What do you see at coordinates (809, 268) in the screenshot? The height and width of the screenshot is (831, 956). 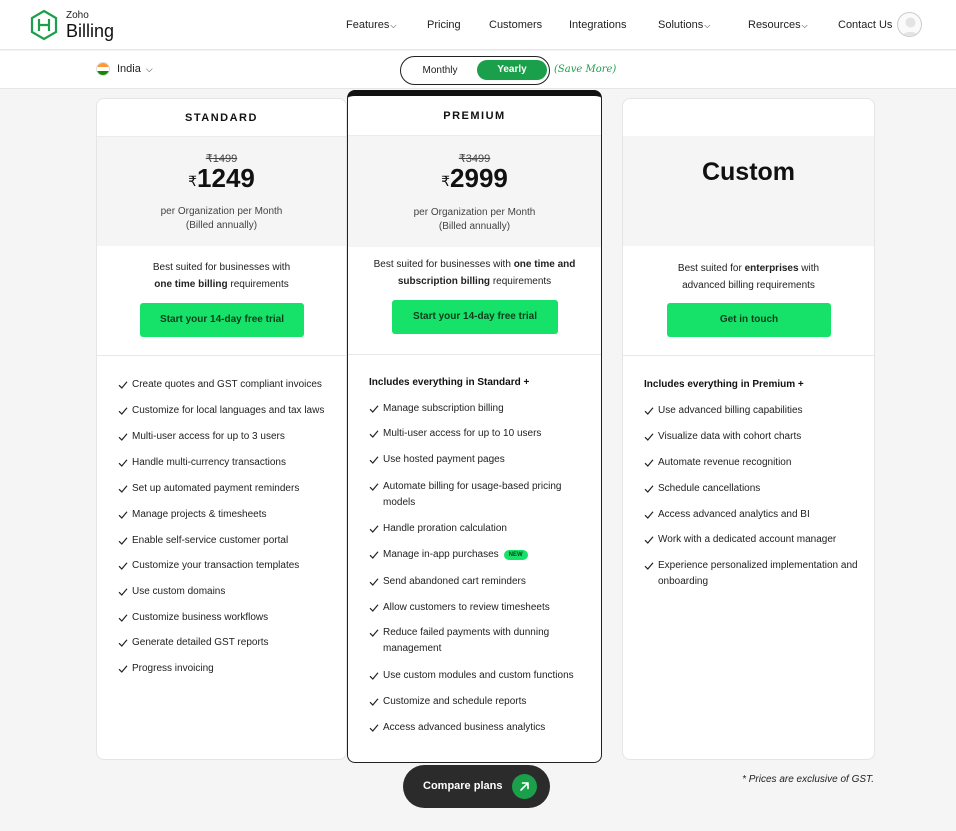 I see `description-text-end: with` at bounding box center [809, 268].